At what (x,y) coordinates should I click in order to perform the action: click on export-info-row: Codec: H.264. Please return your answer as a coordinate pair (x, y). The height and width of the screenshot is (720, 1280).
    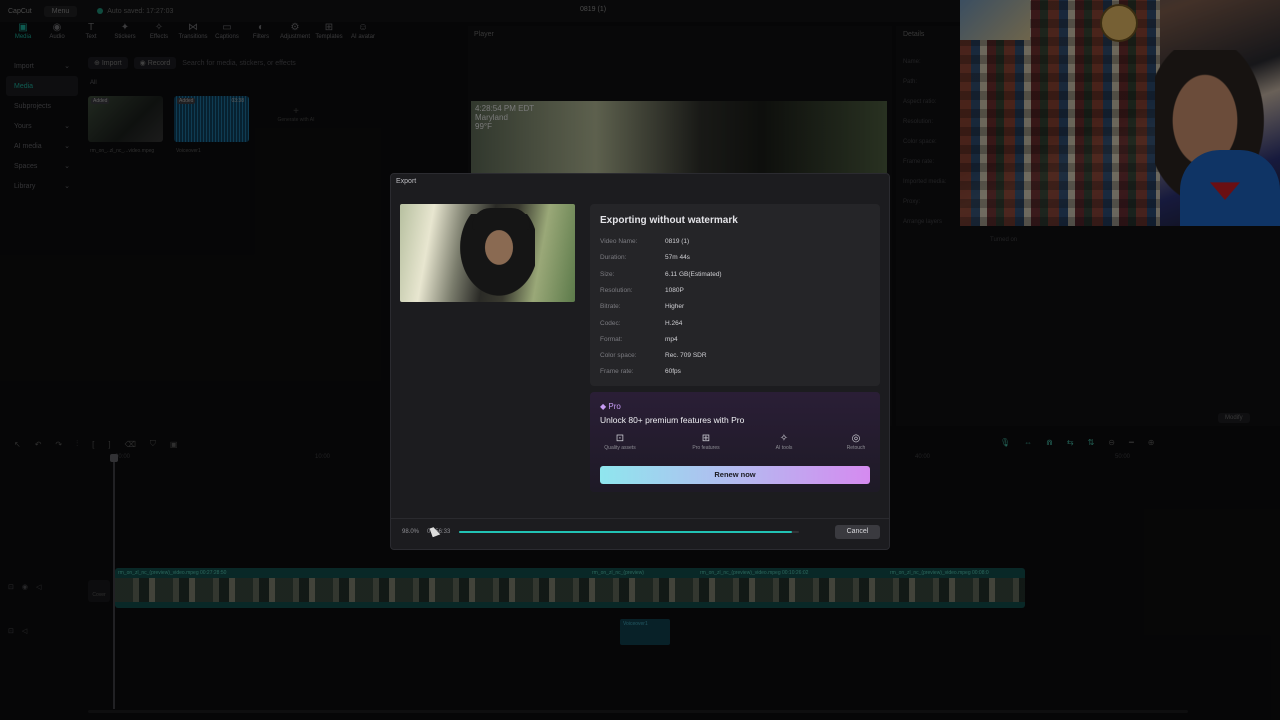
    Looking at the image, I should click on (641, 323).